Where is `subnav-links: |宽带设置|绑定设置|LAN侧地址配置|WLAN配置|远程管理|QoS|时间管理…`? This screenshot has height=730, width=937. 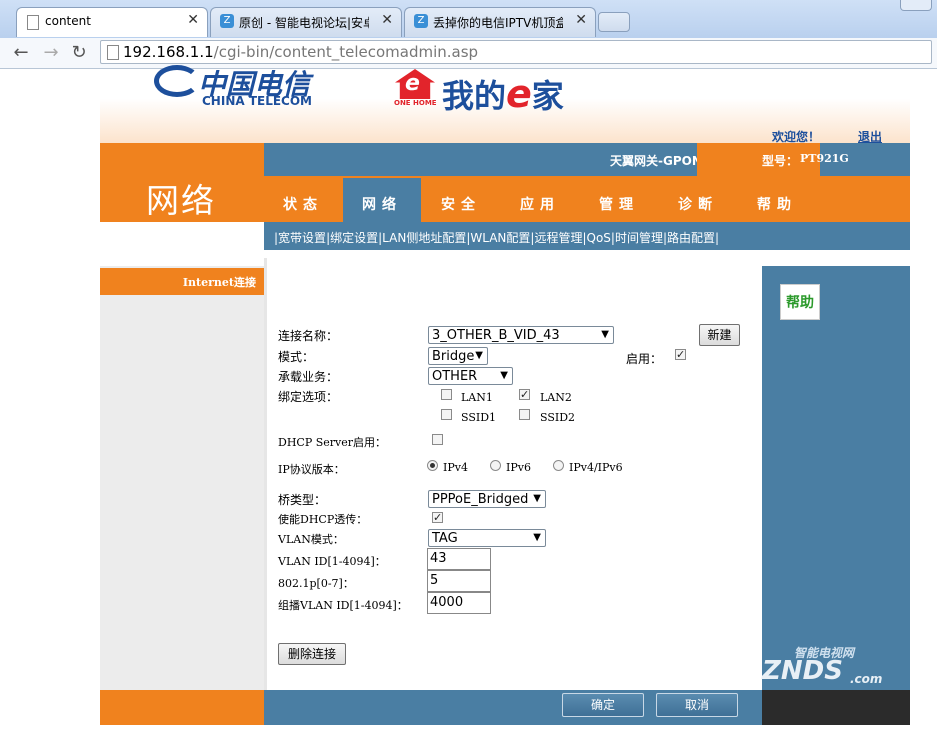
subnav-links: |宽带设置|绑定设置|LAN侧地址配置|WLAN配置|远程管理|QoS|时间管理… is located at coordinates (497, 238).